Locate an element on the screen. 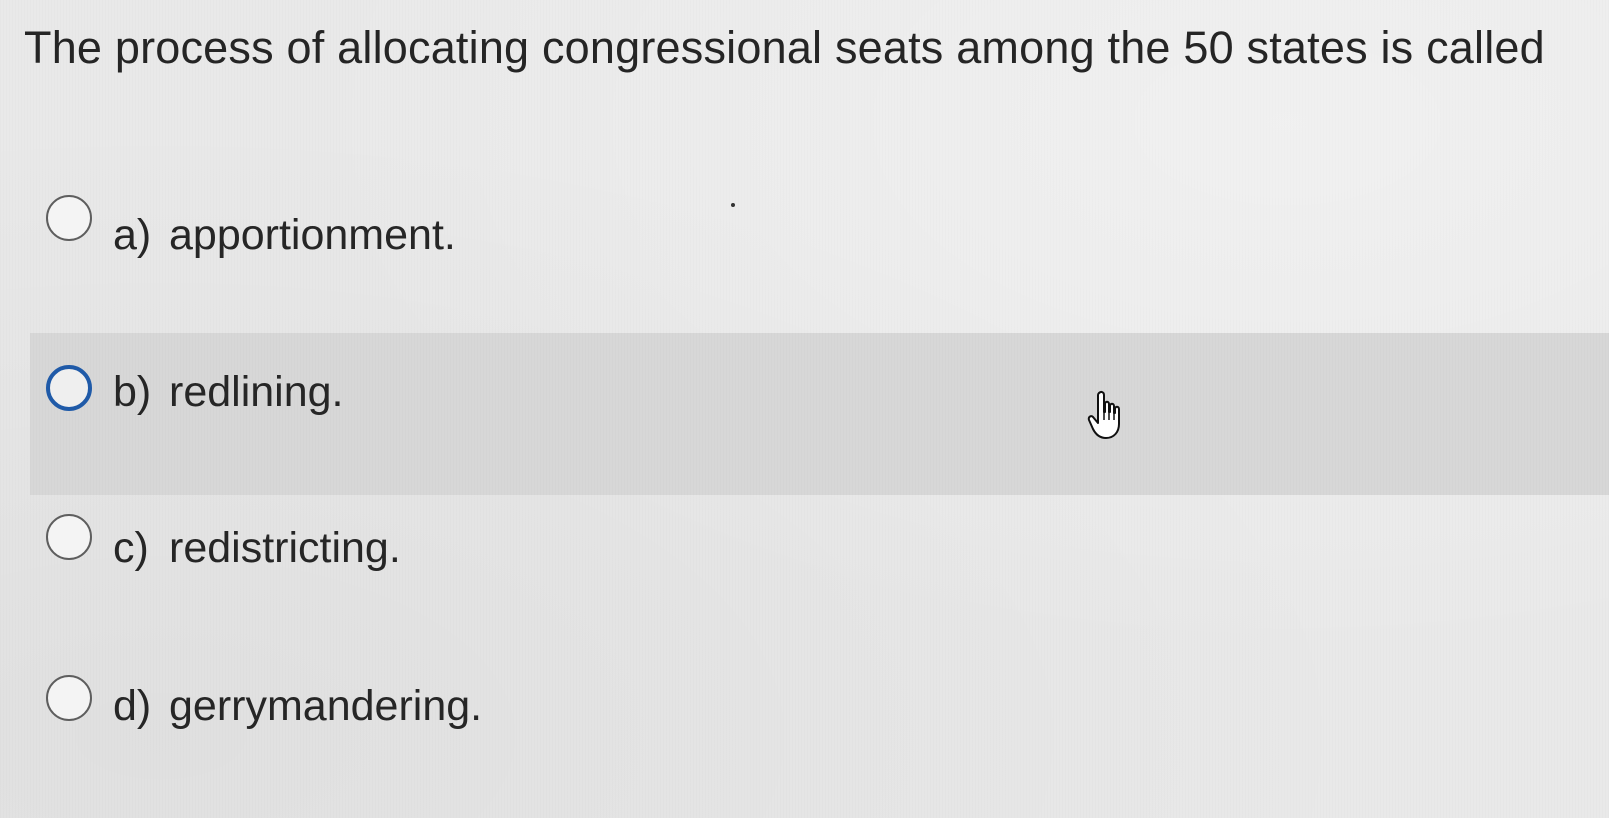 The width and height of the screenshot is (1609, 818). option-a-text: apportionment. is located at coordinates (312, 235).